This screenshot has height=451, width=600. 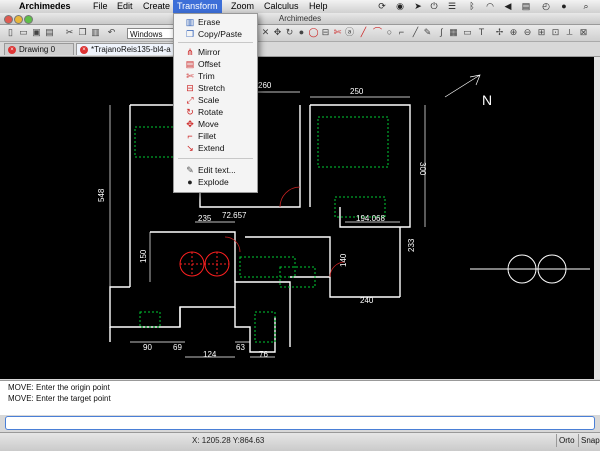 I want to click on tool-polyline-icon: ⌐, so click(x=401, y=32).